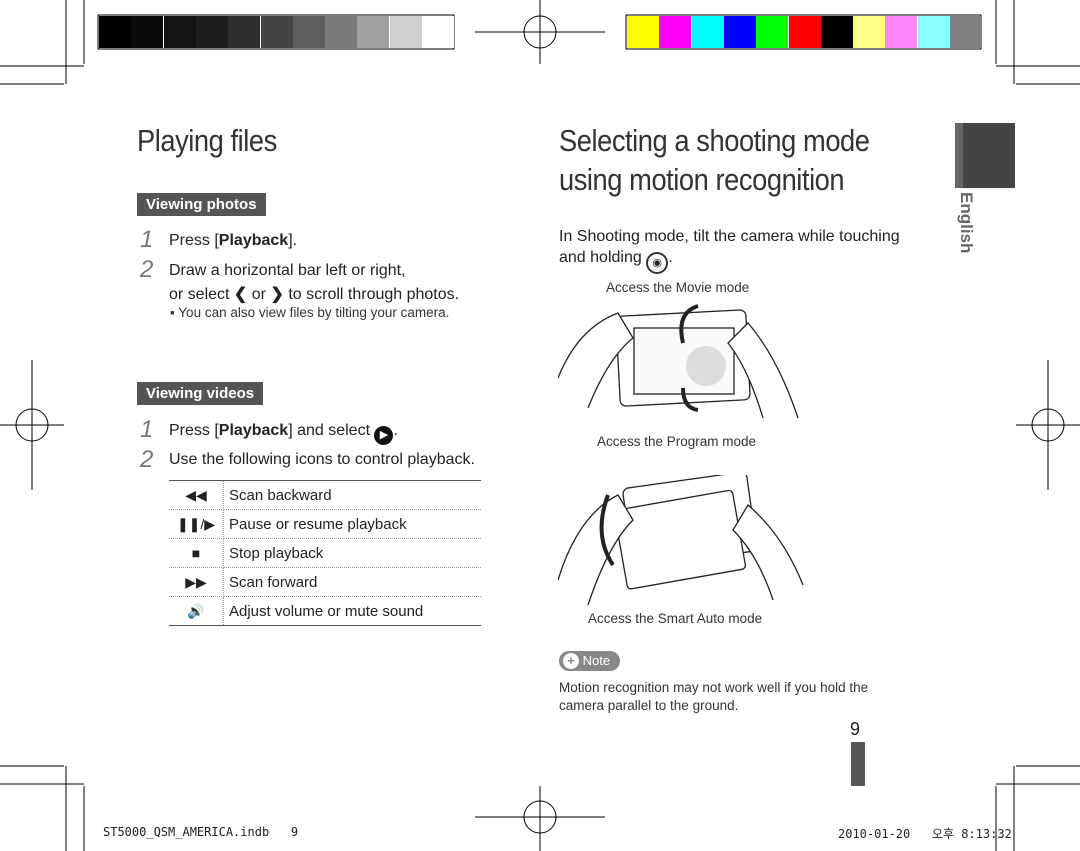 The height and width of the screenshot is (851, 1080). Describe the element at coordinates (702, 179) in the screenshot. I see `page-title-line2: using motion recognition` at that location.